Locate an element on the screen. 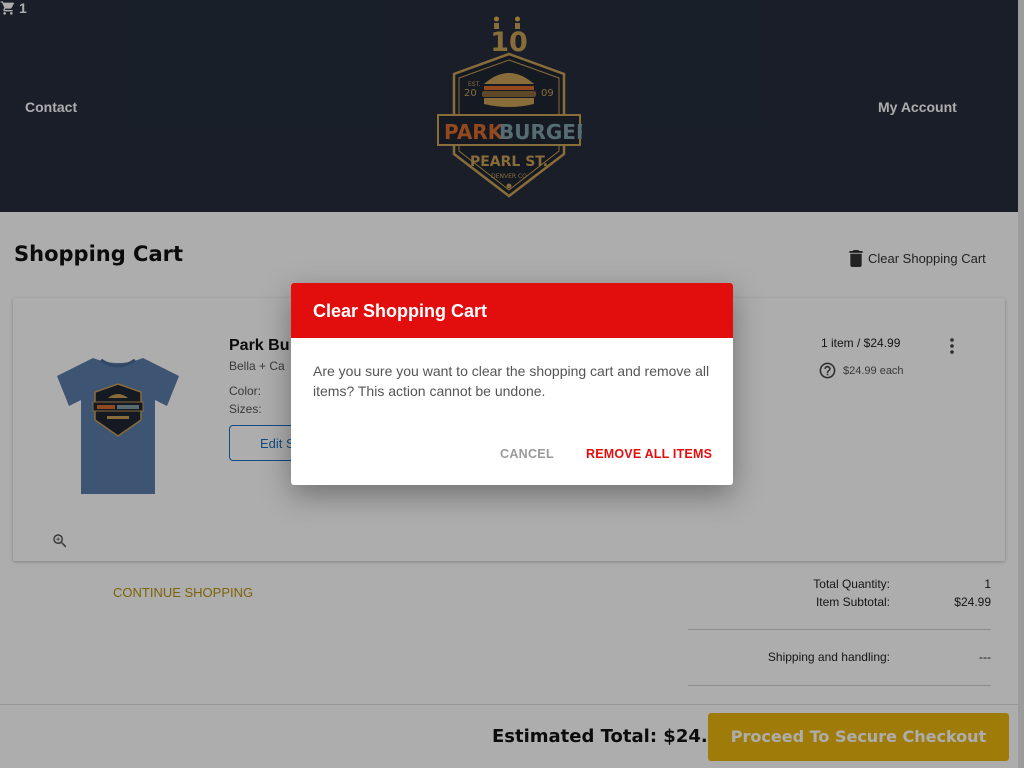 The width and height of the screenshot is (1024, 768). dialog-cancel-button: CANCEL is located at coordinates (527, 454).